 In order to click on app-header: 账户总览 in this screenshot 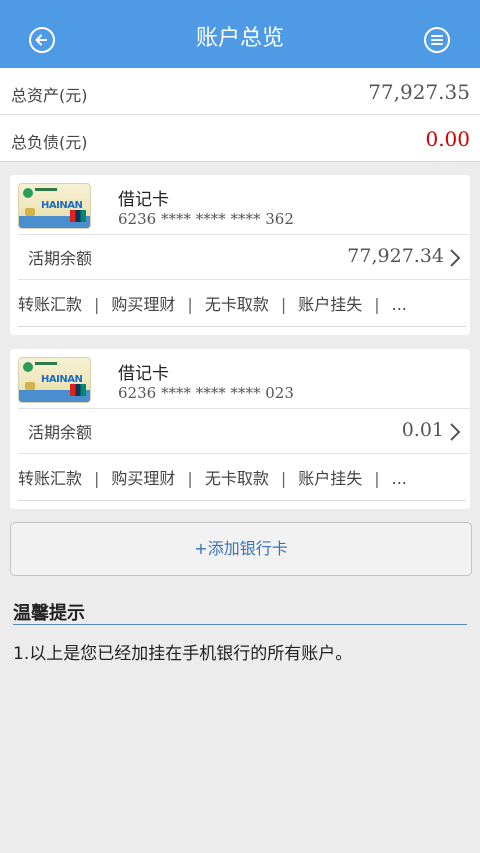, I will do `click(240, 34)`.